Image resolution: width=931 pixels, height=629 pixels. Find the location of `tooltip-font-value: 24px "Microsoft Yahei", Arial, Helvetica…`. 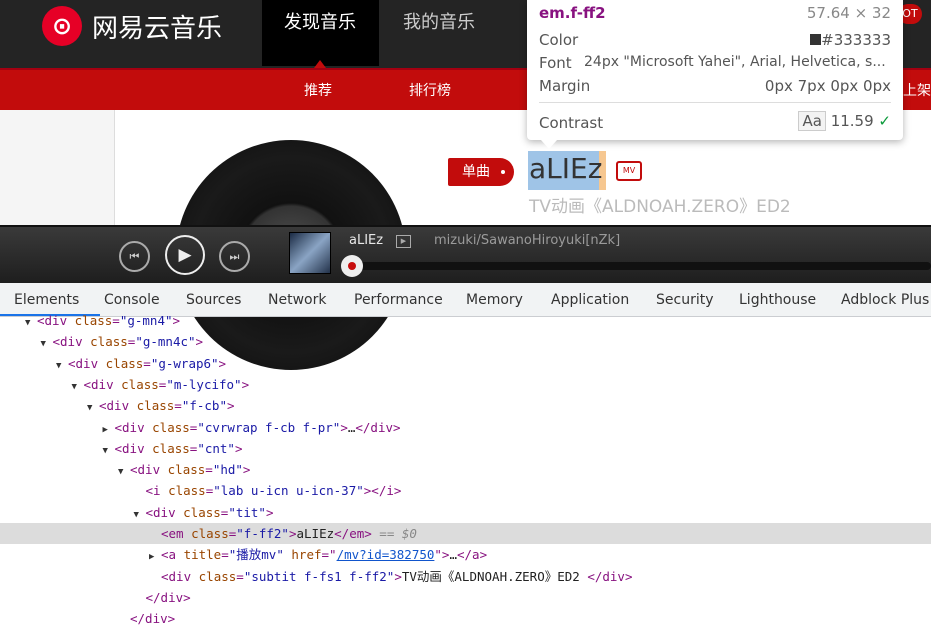

tooltip-font-value: 24px "Microsoft Yahei", Arial, Helvetica… is located at coordinates (735, 62).